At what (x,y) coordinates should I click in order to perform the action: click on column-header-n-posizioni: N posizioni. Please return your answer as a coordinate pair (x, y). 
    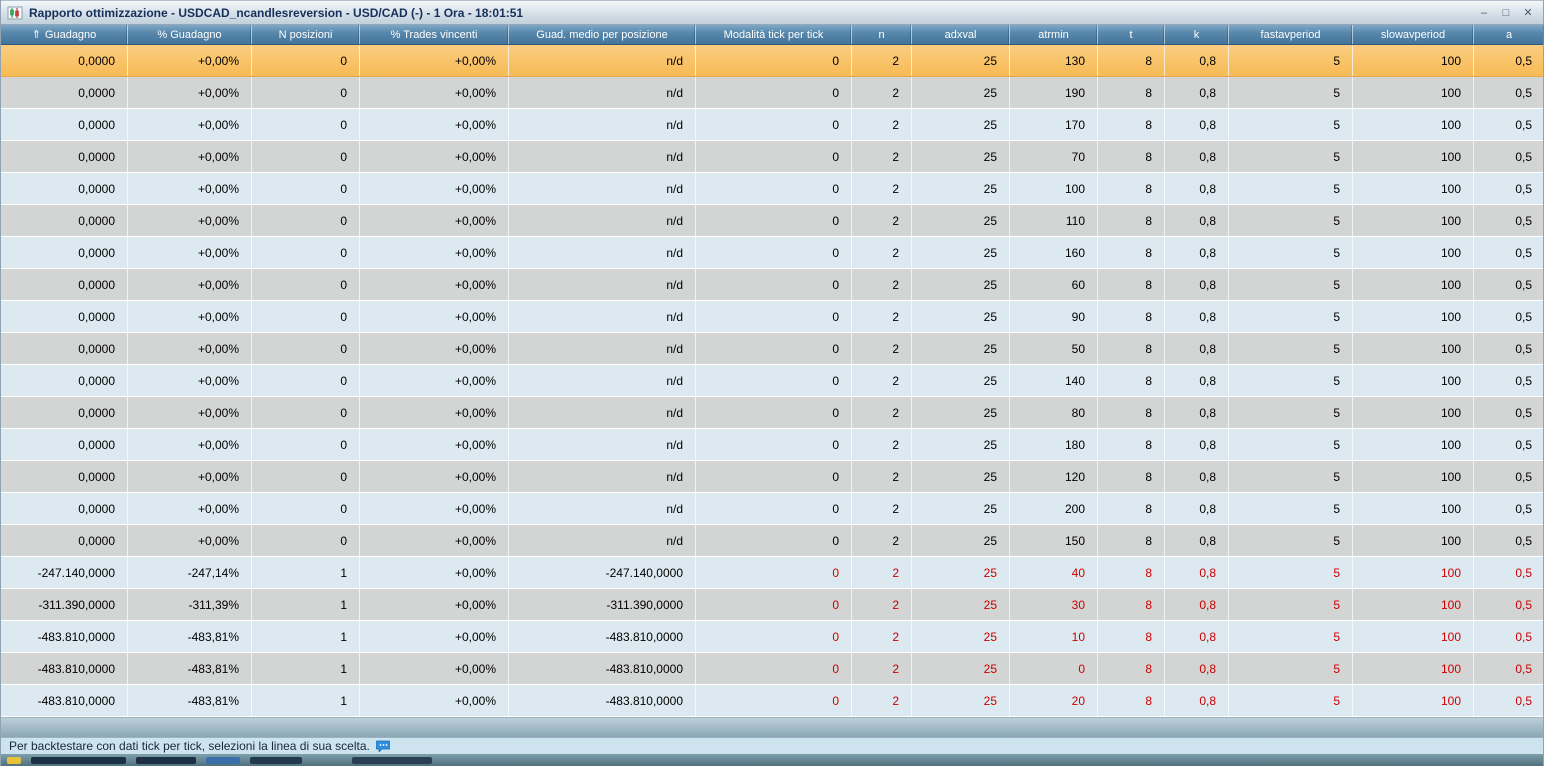
    Looking at the image, I should click on (306, 34).